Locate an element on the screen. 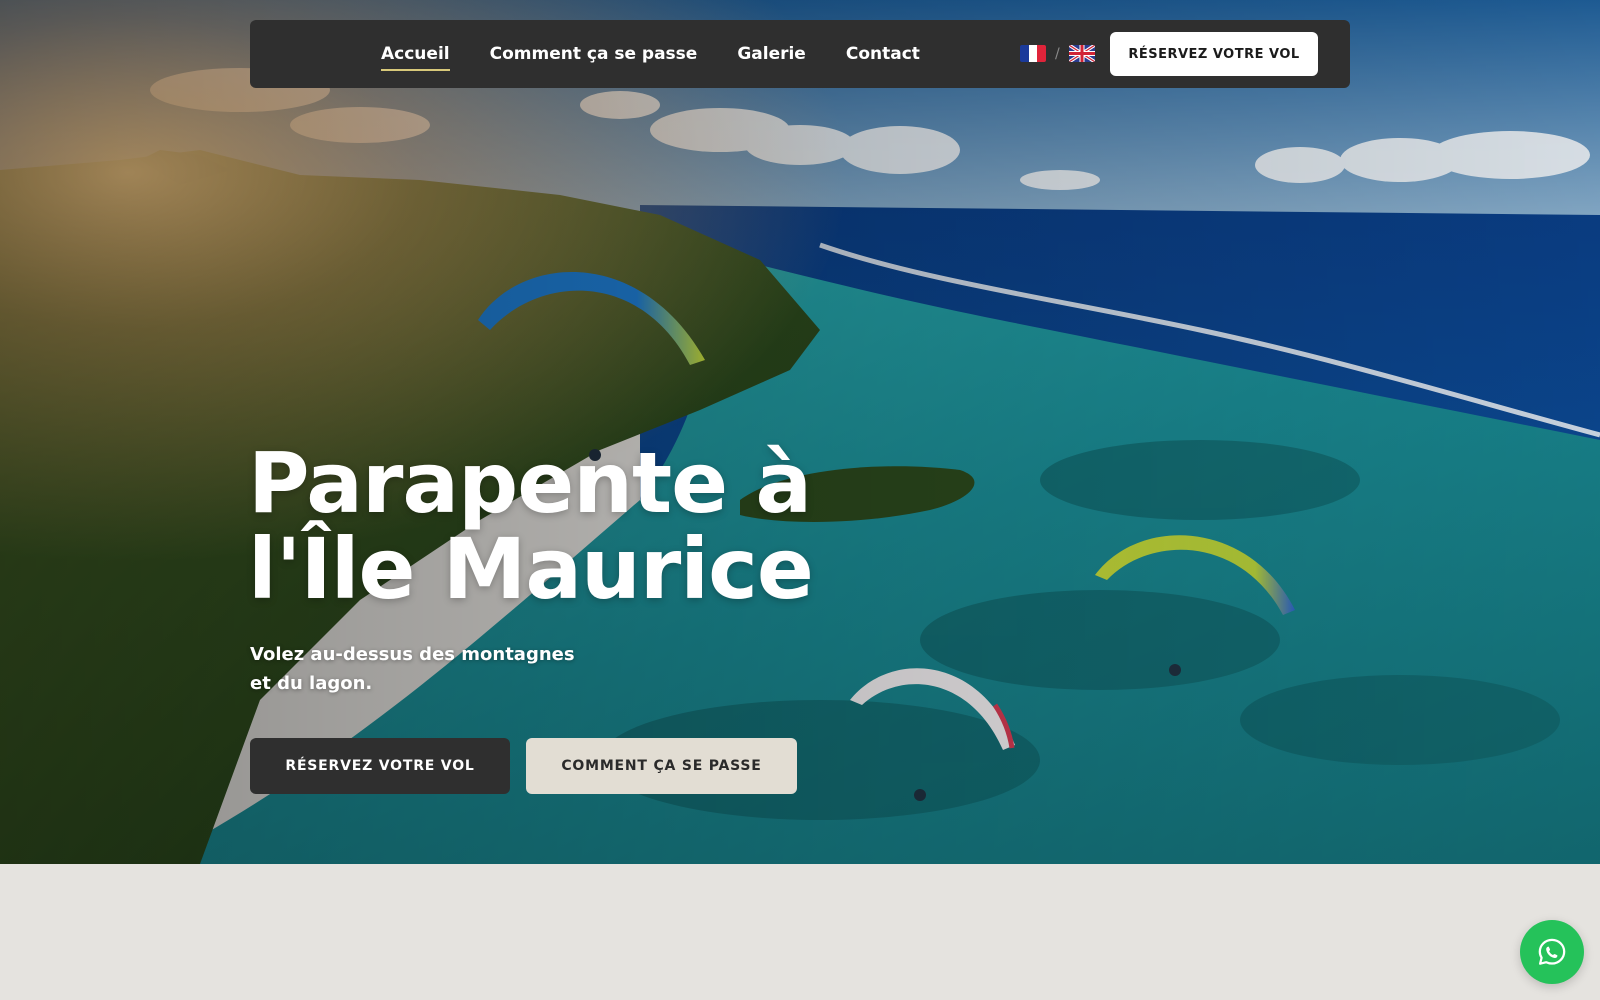  nav-link-comment-ca-se-passe: Comment ça se passe is located at coordinates (594, 54).